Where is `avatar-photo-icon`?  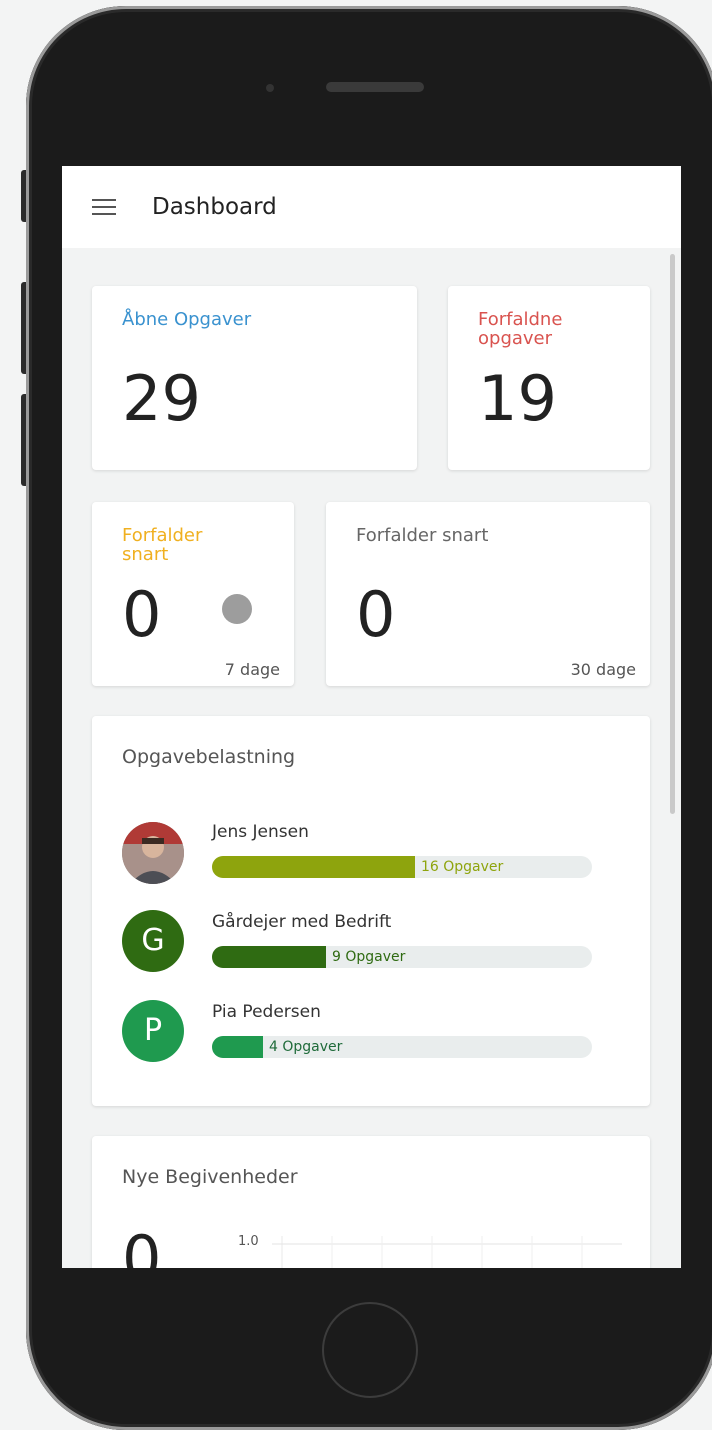
avatar-photo-icon is located at coordinates (153, 853).